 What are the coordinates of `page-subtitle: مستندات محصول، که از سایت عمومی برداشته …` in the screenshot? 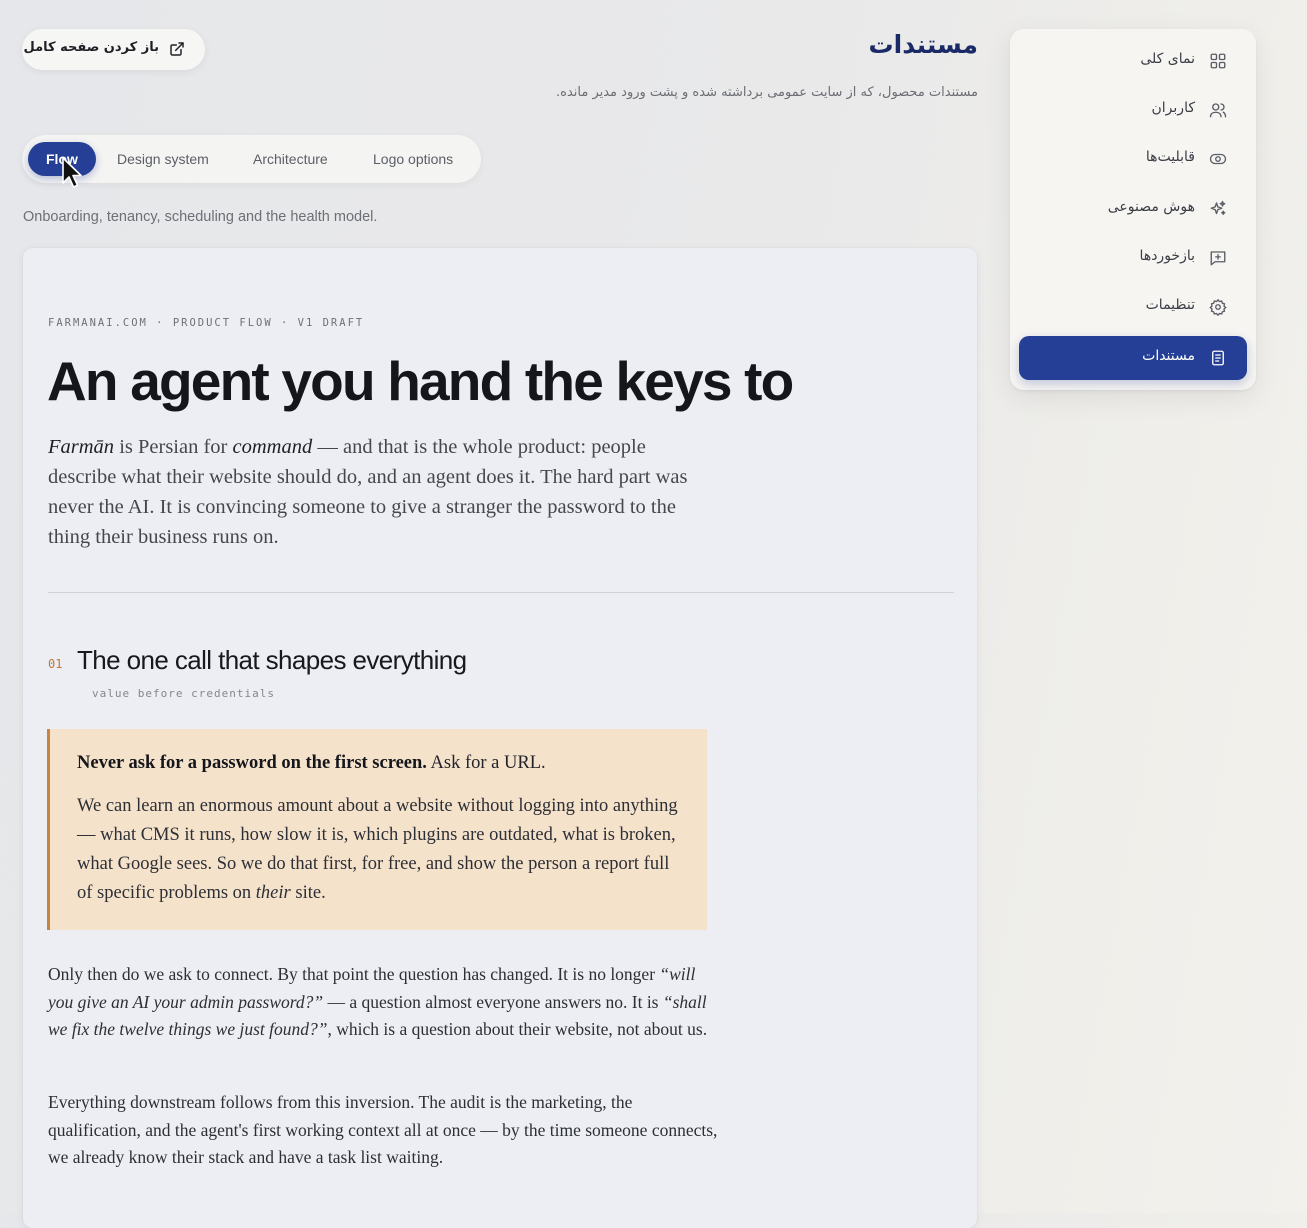 It's located at (767, 92).